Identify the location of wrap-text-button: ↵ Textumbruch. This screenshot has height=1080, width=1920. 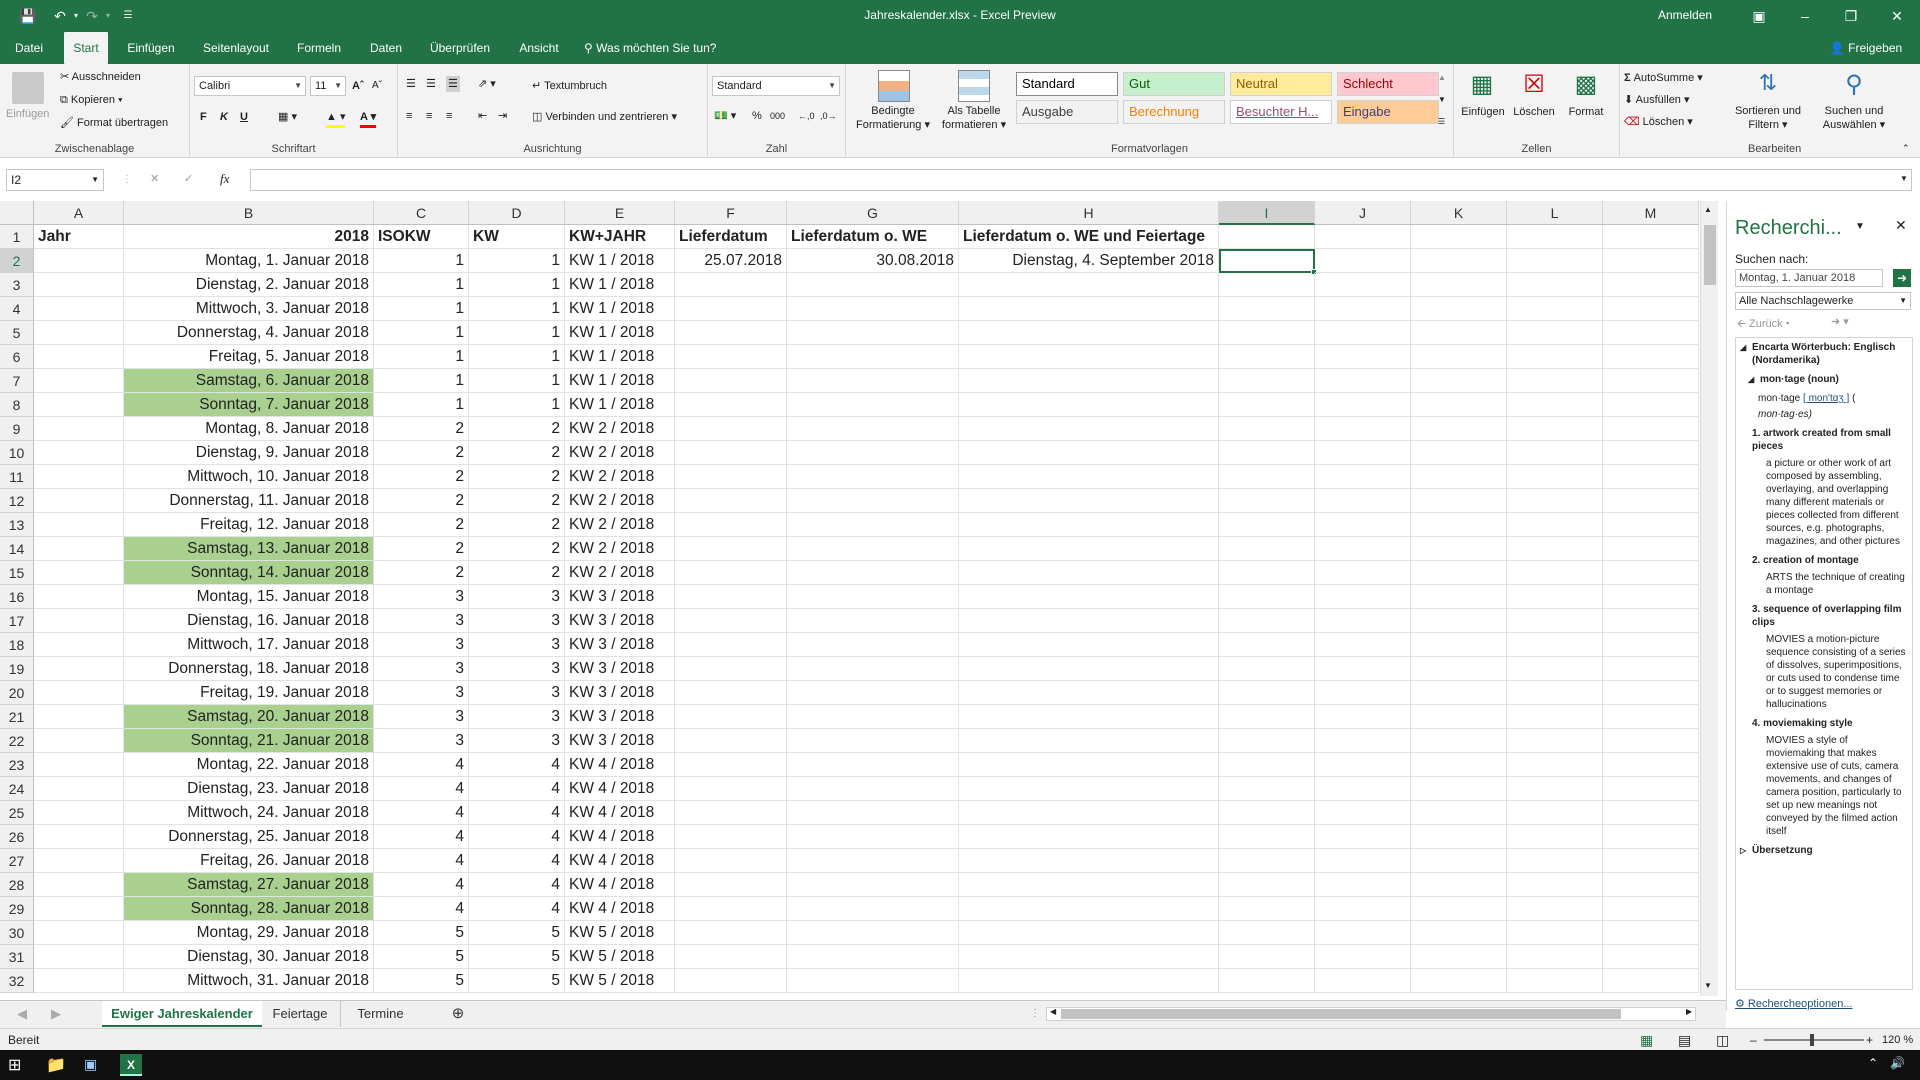
(569, 86).